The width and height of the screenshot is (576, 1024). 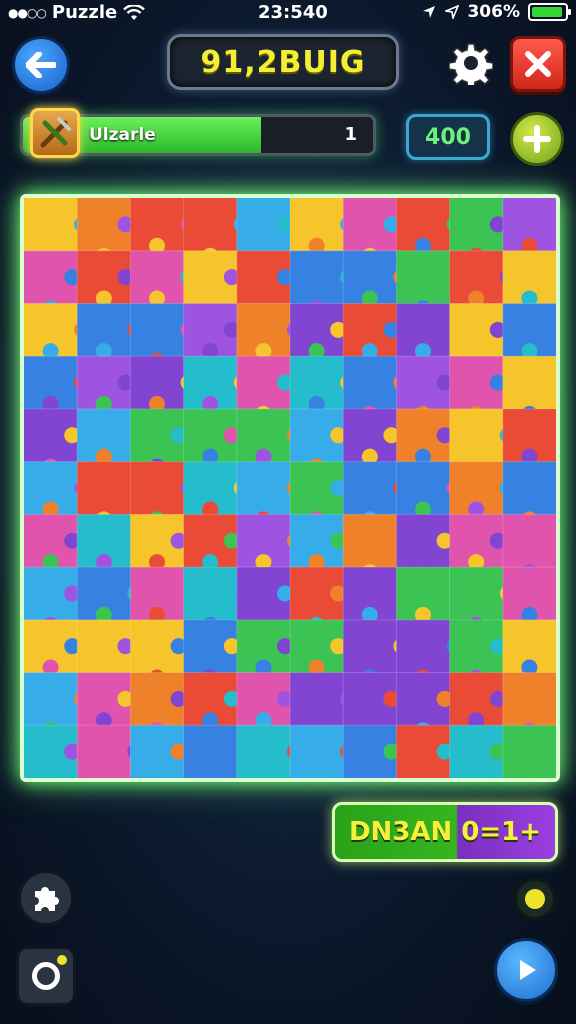 I want to click on status-bar: ●●○○ Puzzle 23:540 306%, so click(x=288, y=14).